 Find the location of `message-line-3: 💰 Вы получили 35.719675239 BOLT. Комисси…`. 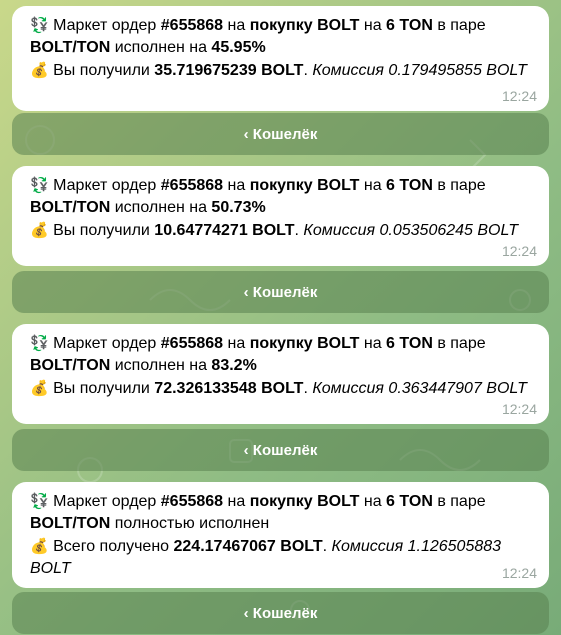

message-line-3: 💰 Вы получили 35.719675239 BOLT. Комисси… is located at coordinates (278, 70).